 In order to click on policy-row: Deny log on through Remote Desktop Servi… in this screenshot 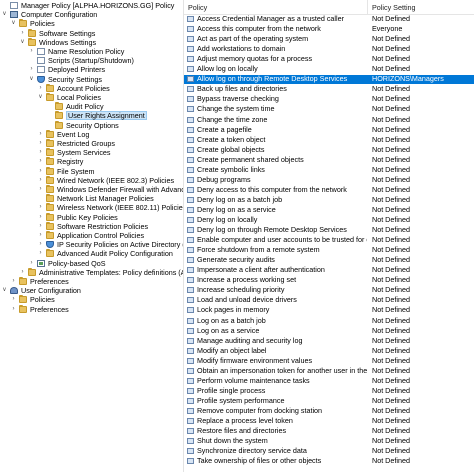, I will do `click(329, 230)`.